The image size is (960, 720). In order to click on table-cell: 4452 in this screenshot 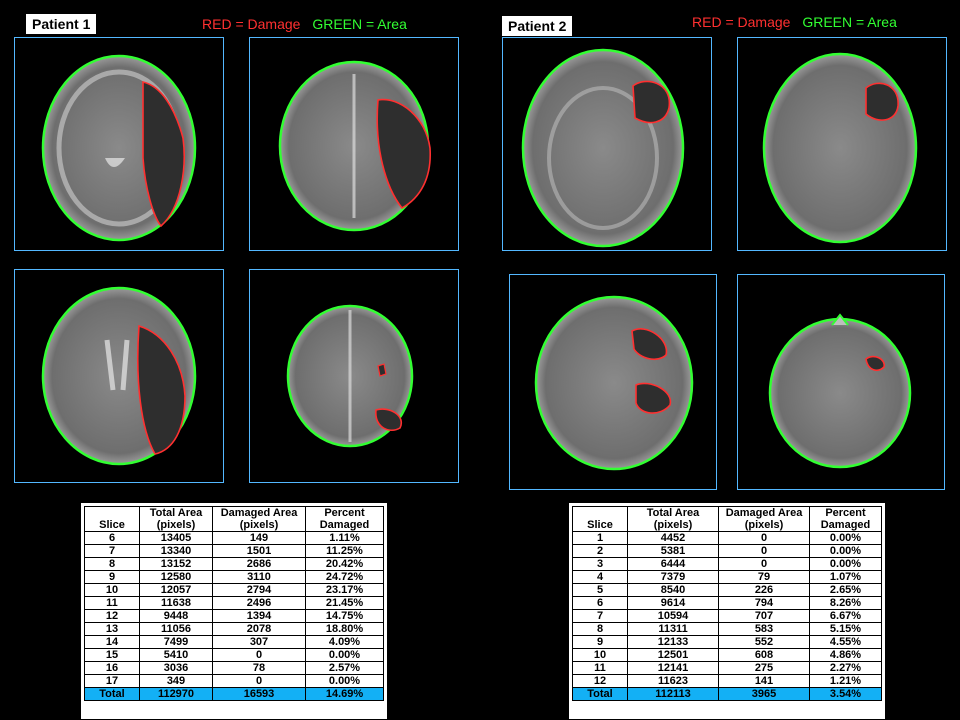, I will do `click(673, 538)`.